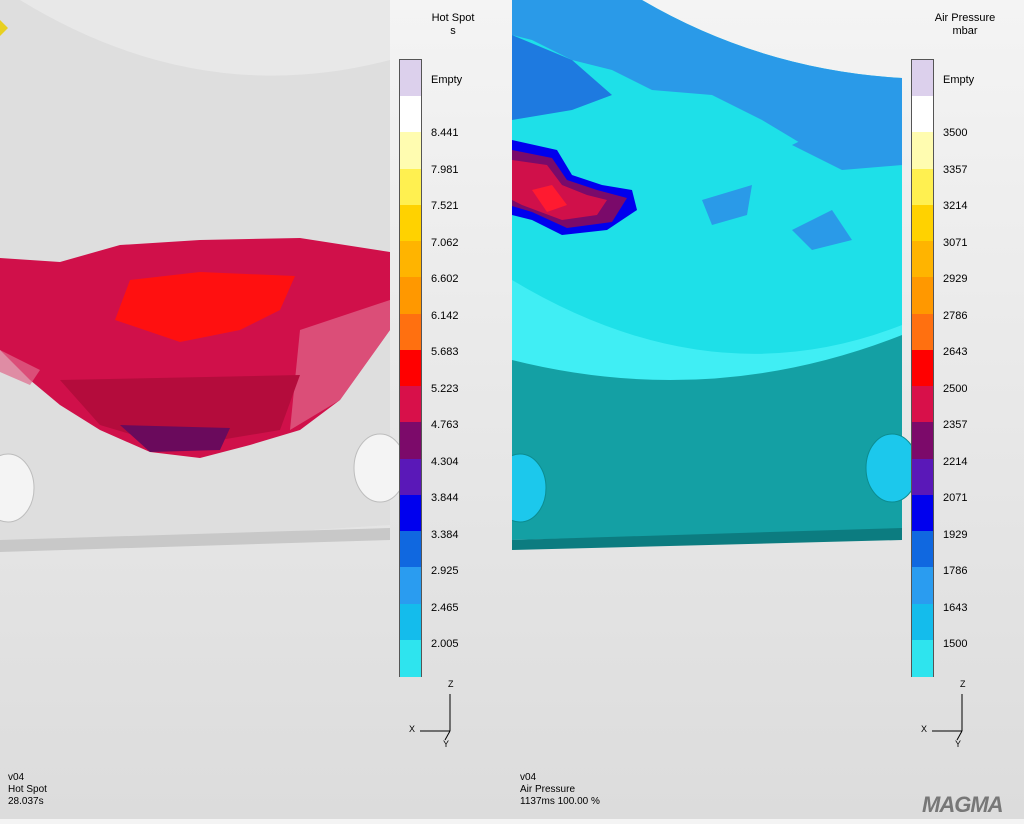  I want to click on legend-title: Hot Spot s, so click(453, 25).